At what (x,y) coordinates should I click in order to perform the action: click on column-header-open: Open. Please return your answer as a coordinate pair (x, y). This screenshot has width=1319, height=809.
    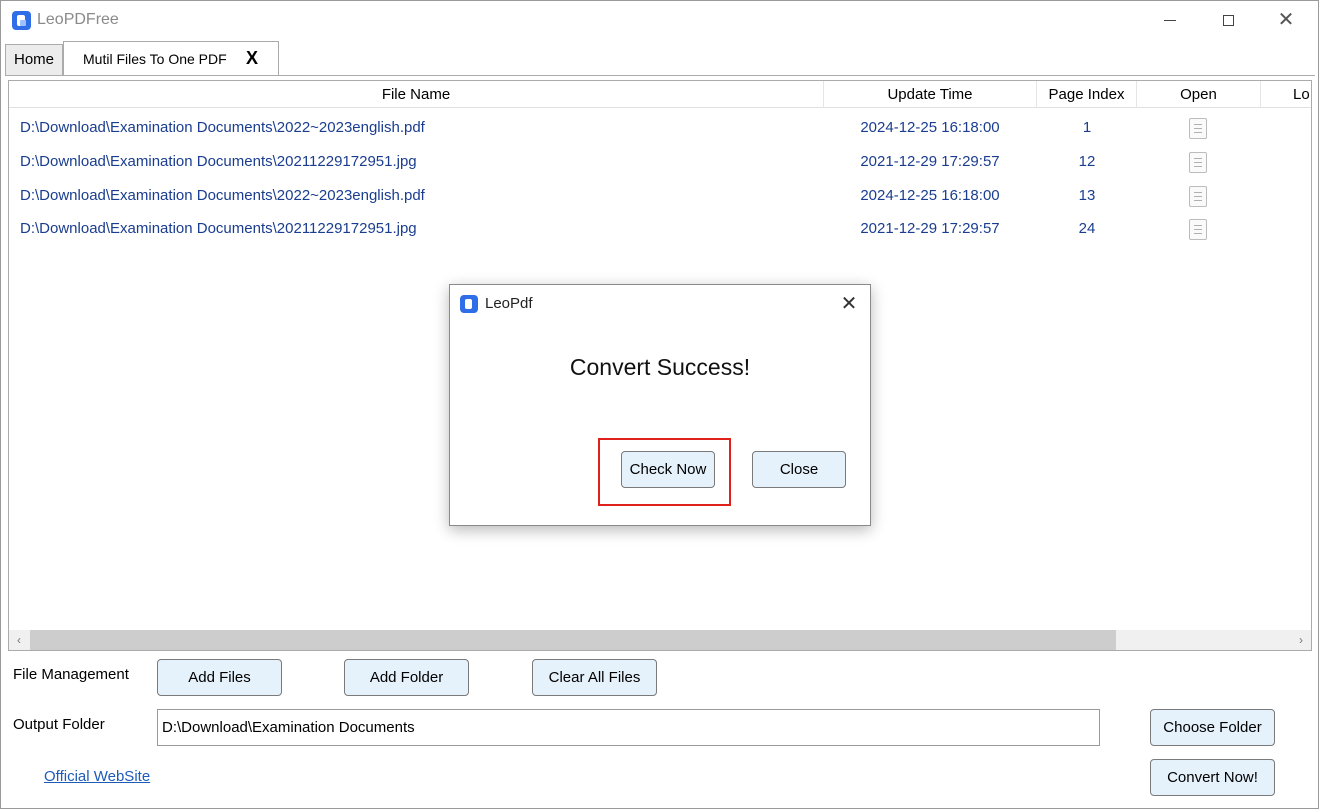
    Looking at the image, I should click on (1199, 94).